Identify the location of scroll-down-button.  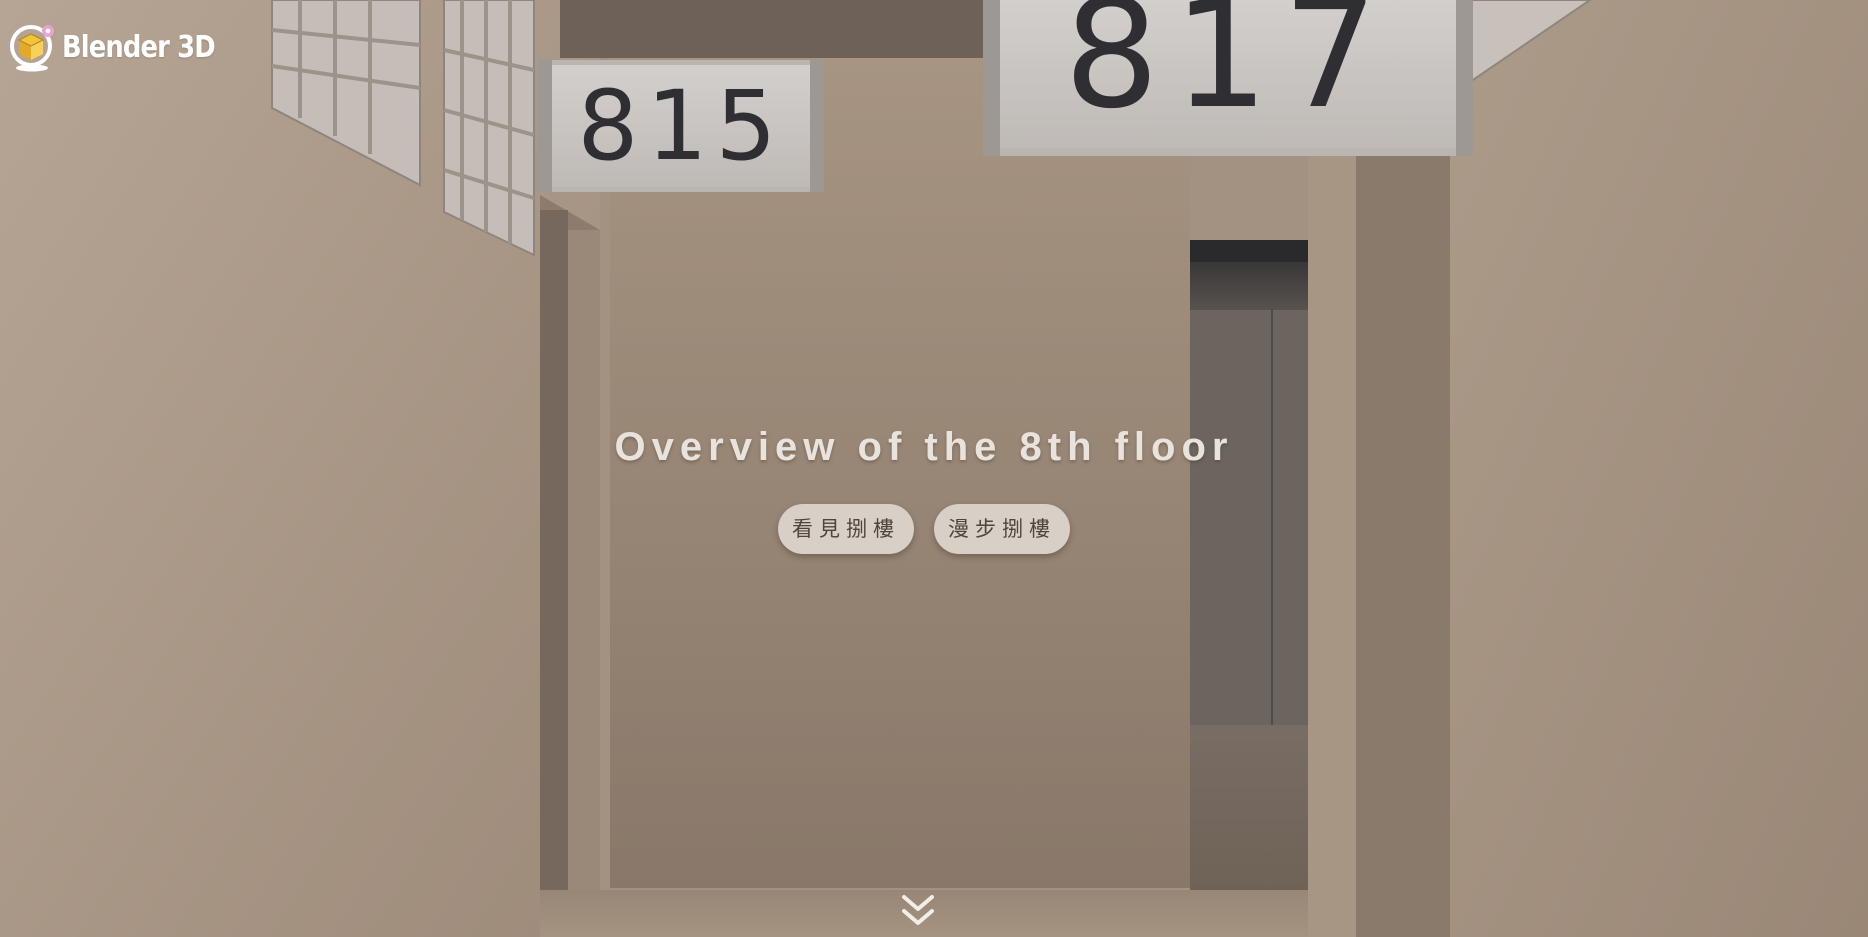
(918, 911).